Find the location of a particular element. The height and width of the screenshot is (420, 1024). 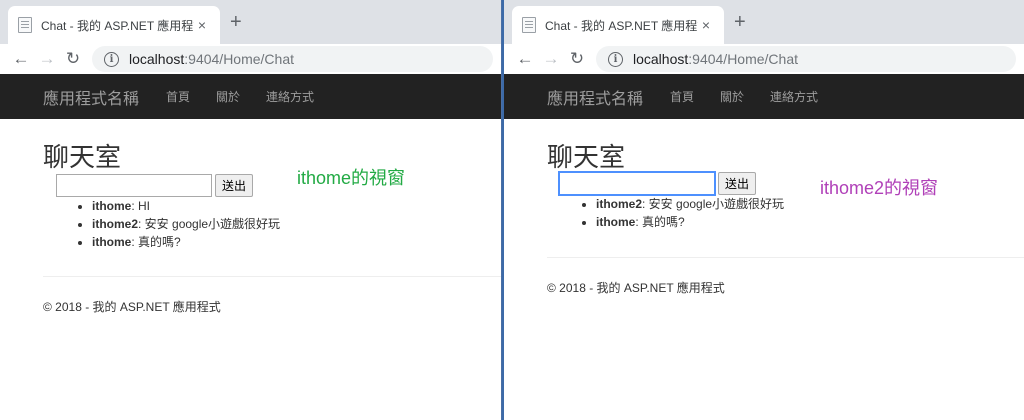

list-item: ithome: HI is located at coordinates (186, 206).